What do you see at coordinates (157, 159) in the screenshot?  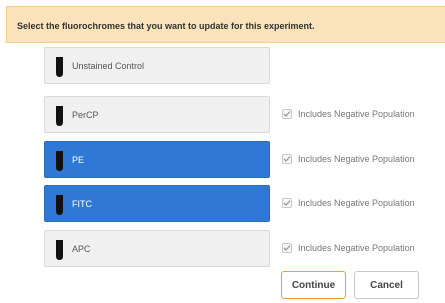 I see `tube-card-pe: PE` at bounding box center [157, 159].